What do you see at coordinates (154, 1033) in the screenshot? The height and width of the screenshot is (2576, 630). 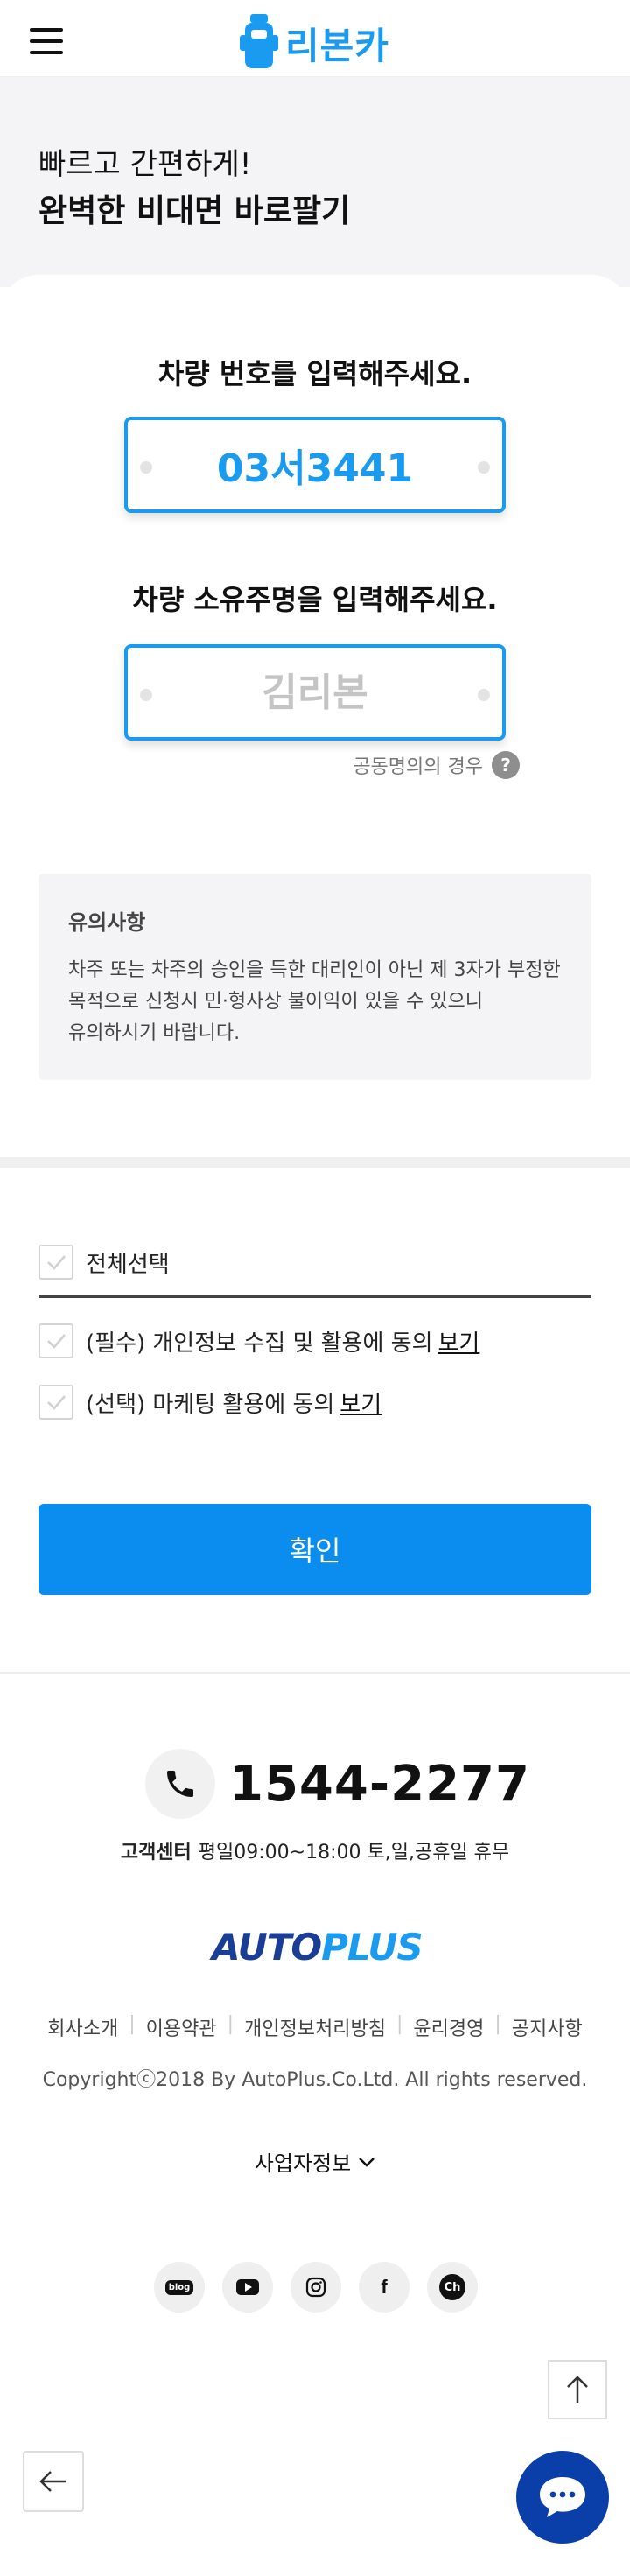 I see `notice-line: 유의하시기 바랍니다.` at bounding box center [154, 1033].